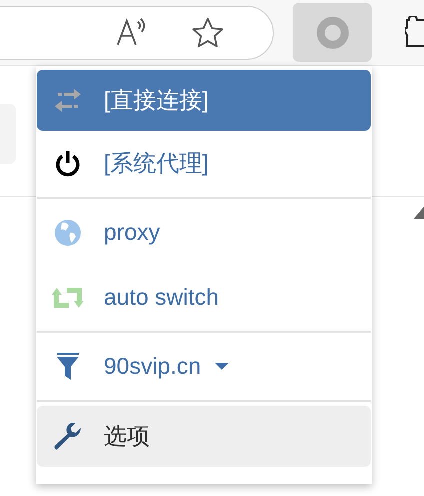 The width and height of the screenshot is (424, 496). I want to click on menu-item: proxy, so click(204, 232).